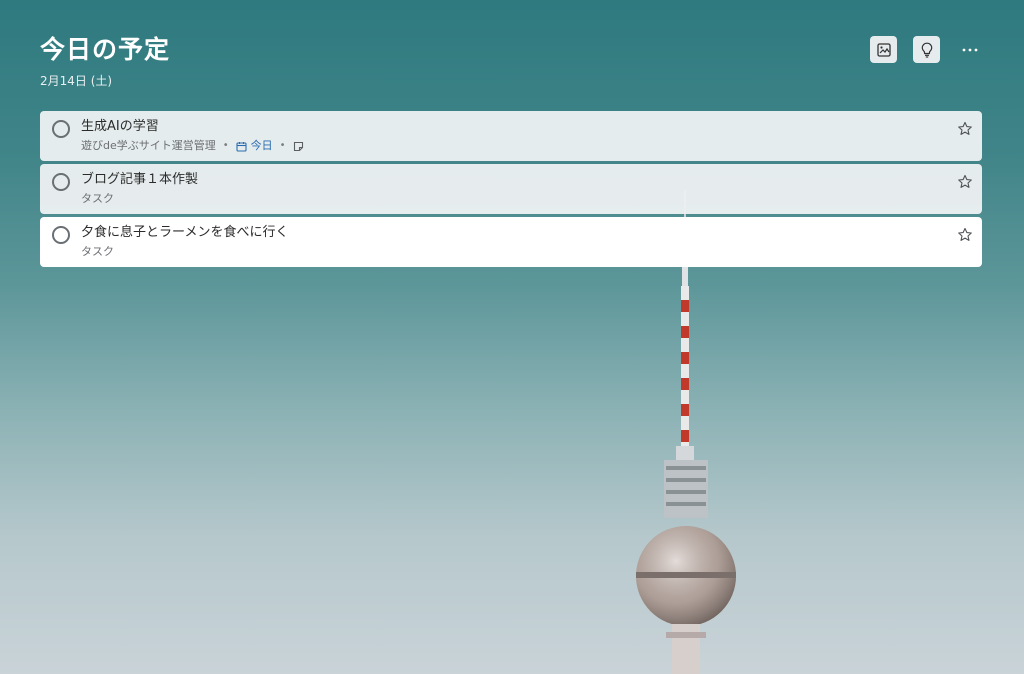  Describe the element at coordinates (241, 146) in the screenshot. I see `calendar-icon` at that location.